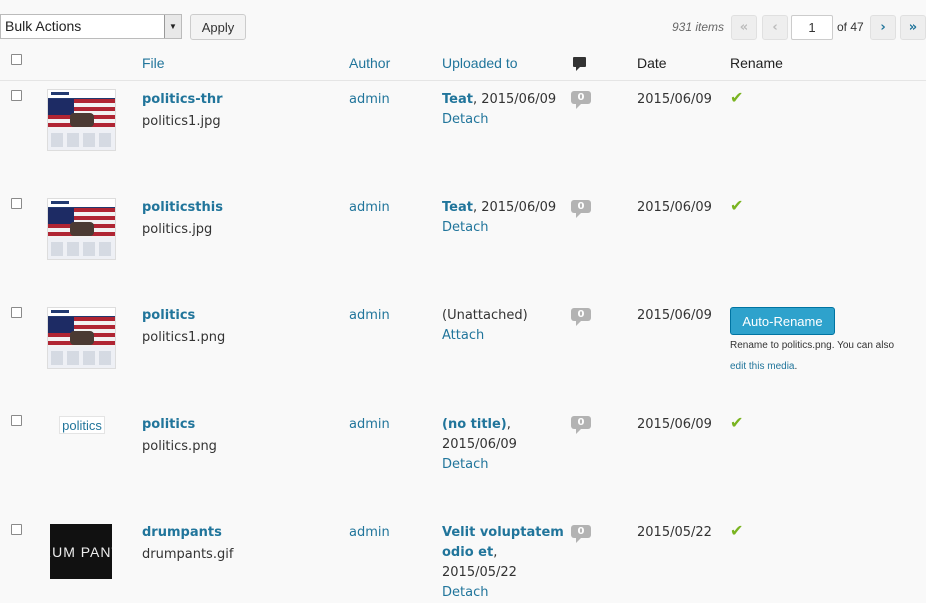 This screenshot has width=926, height=603. What do you see at coordinates (652, 63) in the screenshot?
I see `column-date-label: Date` at bounding box center [652, 63].